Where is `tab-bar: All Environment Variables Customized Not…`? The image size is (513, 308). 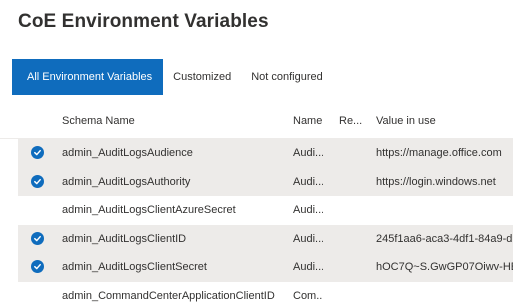 tab-bar: All Environment Variables Customized Not… is located at coordinates (172, 77).